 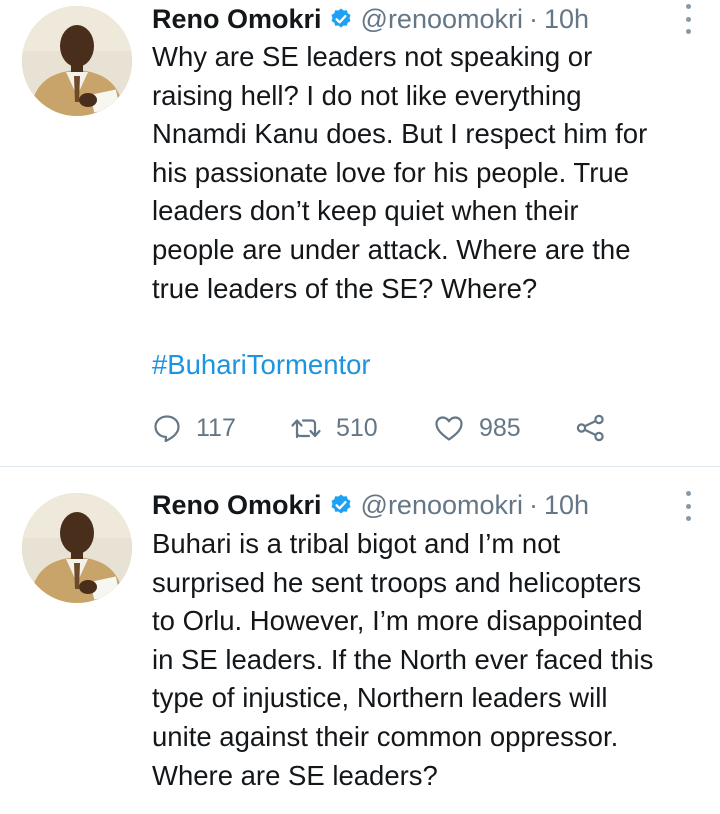 I want to click on tweet-text-line: Why are SE leaders not speaking or, so click(x=372, y=56).